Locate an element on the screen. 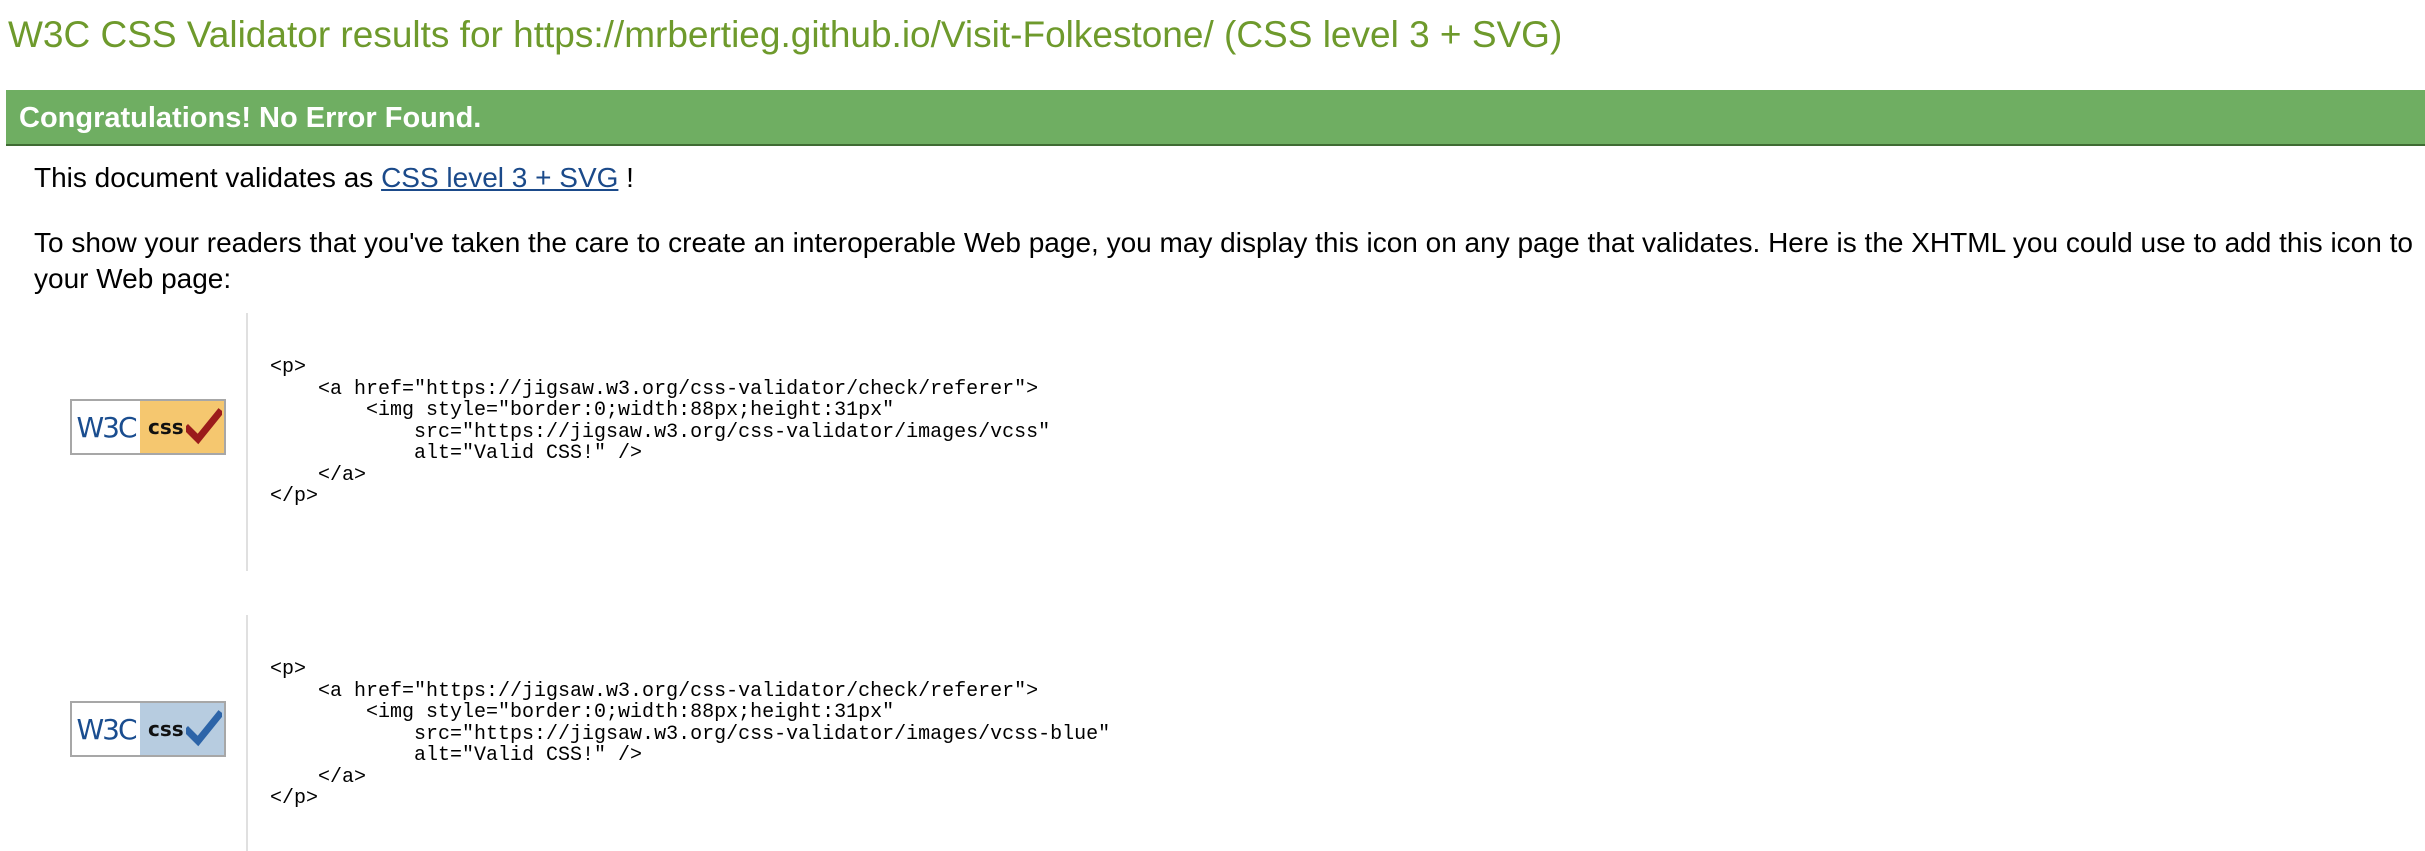 The image size is (2425, 851). w3c-css-badge-blue-icon: W3C css is located at coordinates (148, 729).